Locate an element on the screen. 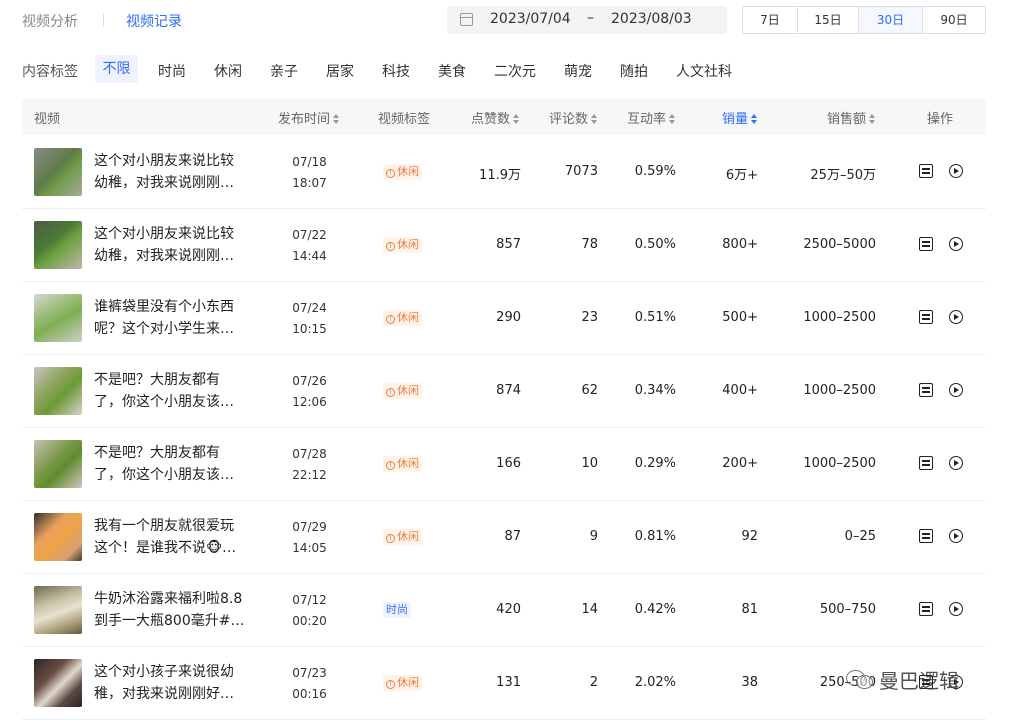 This screenshot has width=1009, height=724. filter-tag-food: 美食 is located at coordinates (452, 71).